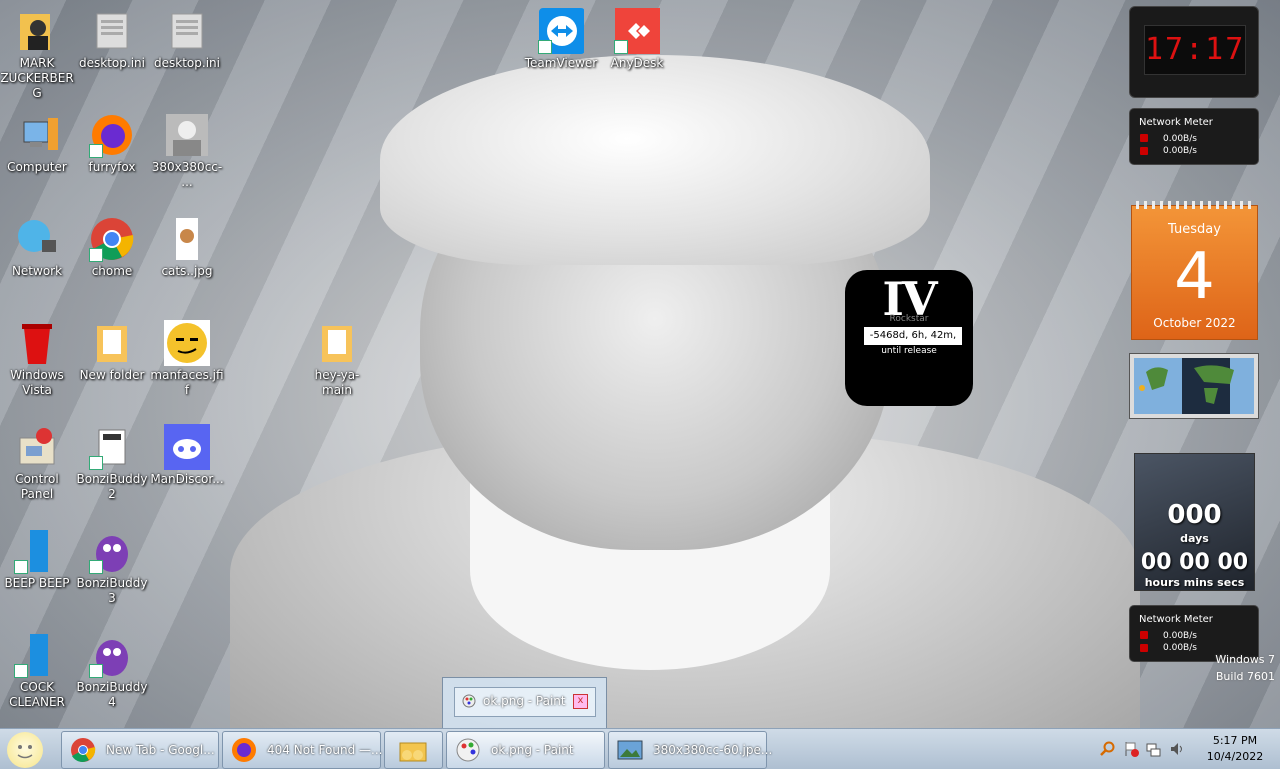  Describe the element at coordinates (909, 319) in the screenshot. I see `gta-brand: Rockstar` at that location.